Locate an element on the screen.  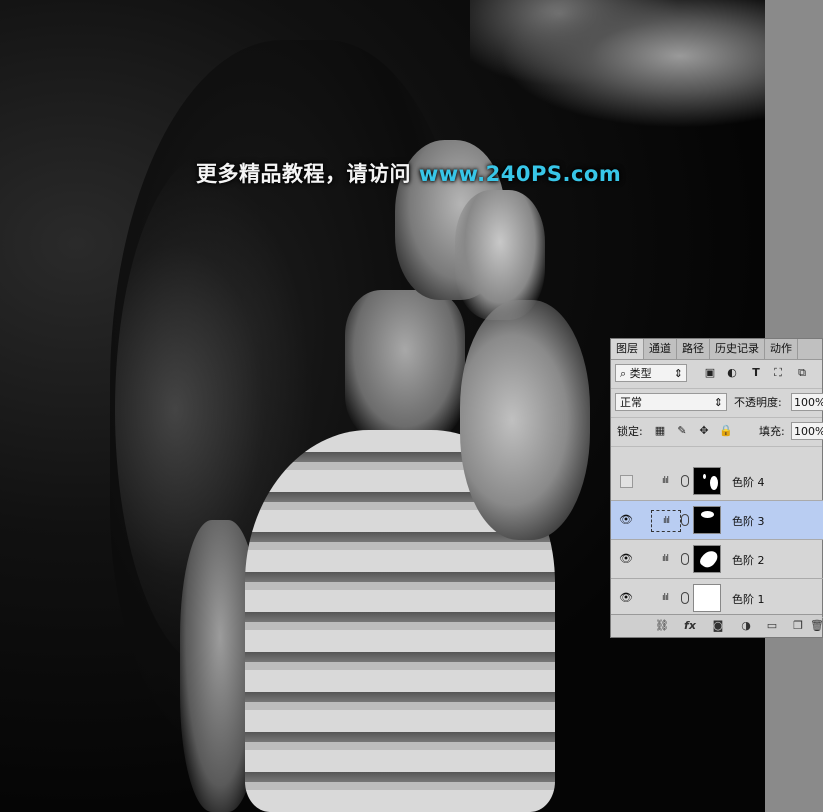
panel-footer: ⛓ fx ◙ ◑ ▭ ❐ 🗑 is located at coordinates (717, 625).